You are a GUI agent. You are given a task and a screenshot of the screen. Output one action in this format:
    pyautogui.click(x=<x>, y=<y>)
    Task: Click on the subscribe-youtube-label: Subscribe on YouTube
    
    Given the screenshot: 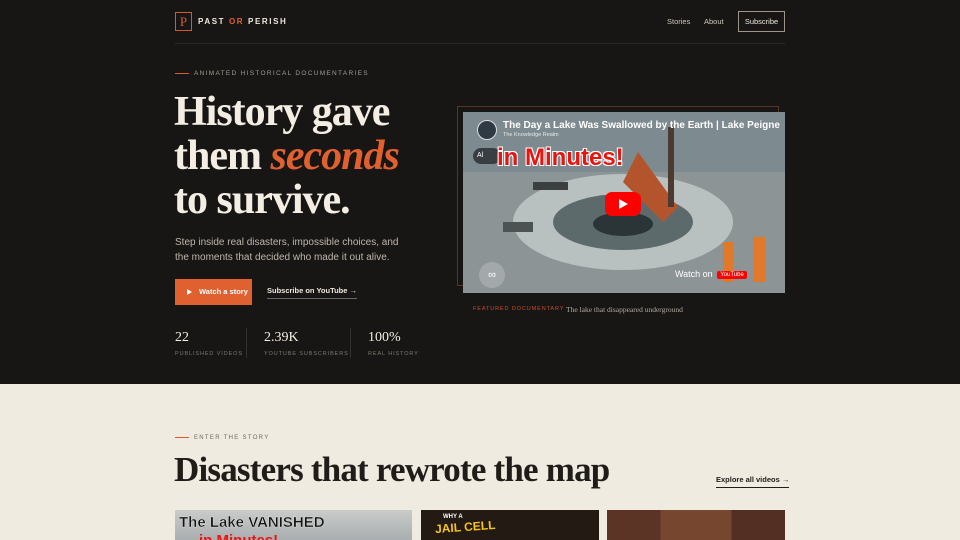 What is the action you would take?
    pyautogui.click(x=307, y=290)
    